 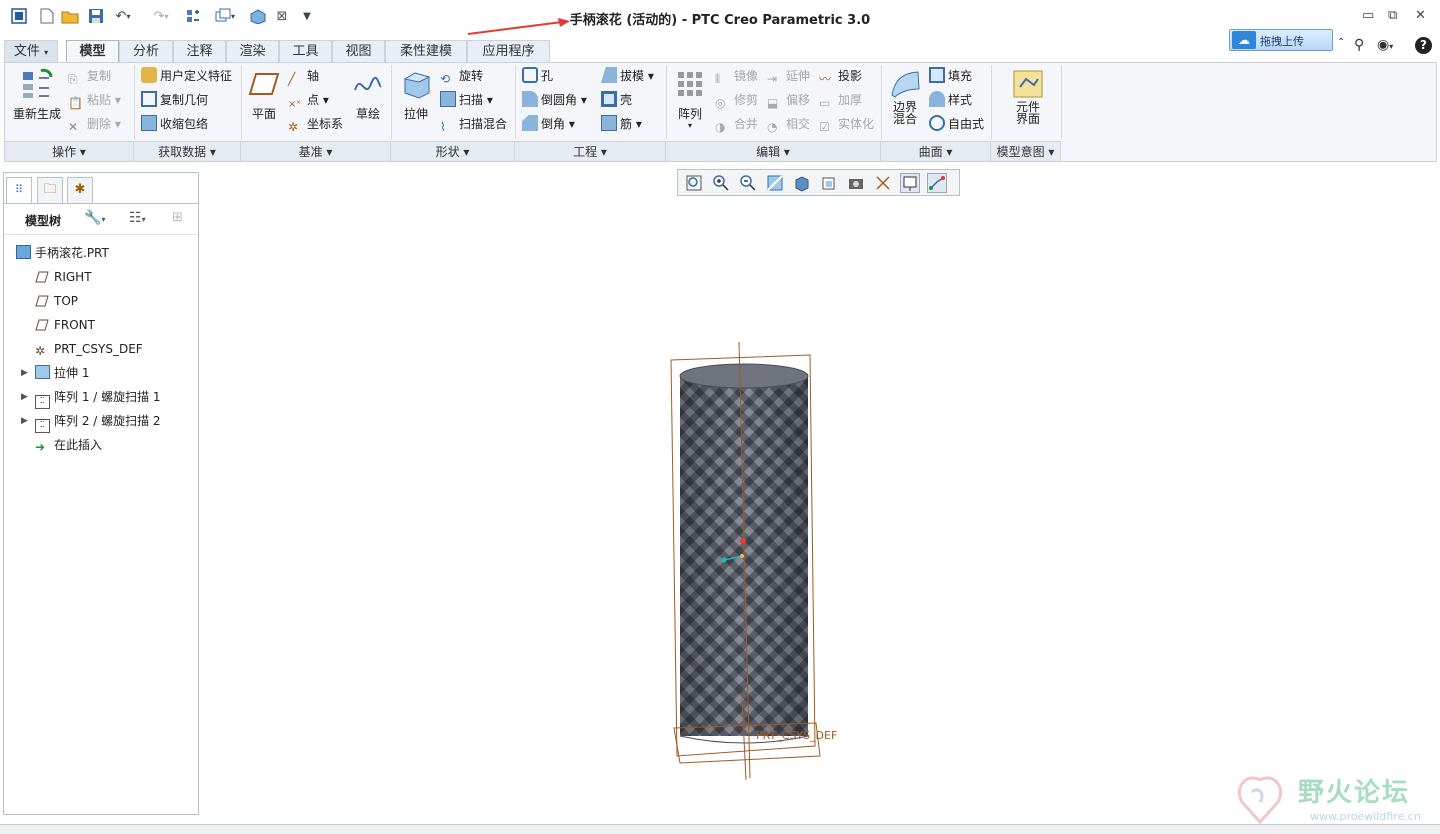 What do you see at coordinates (94, 124) in the screenshot?
I see `delete-button: ✕ 删除 ▾` at bounding box center [94, 124].